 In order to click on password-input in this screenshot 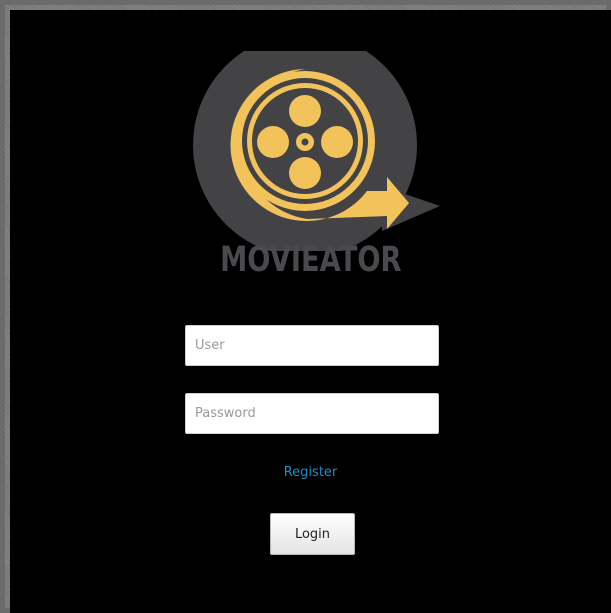, I will do `click(312, 413)`.